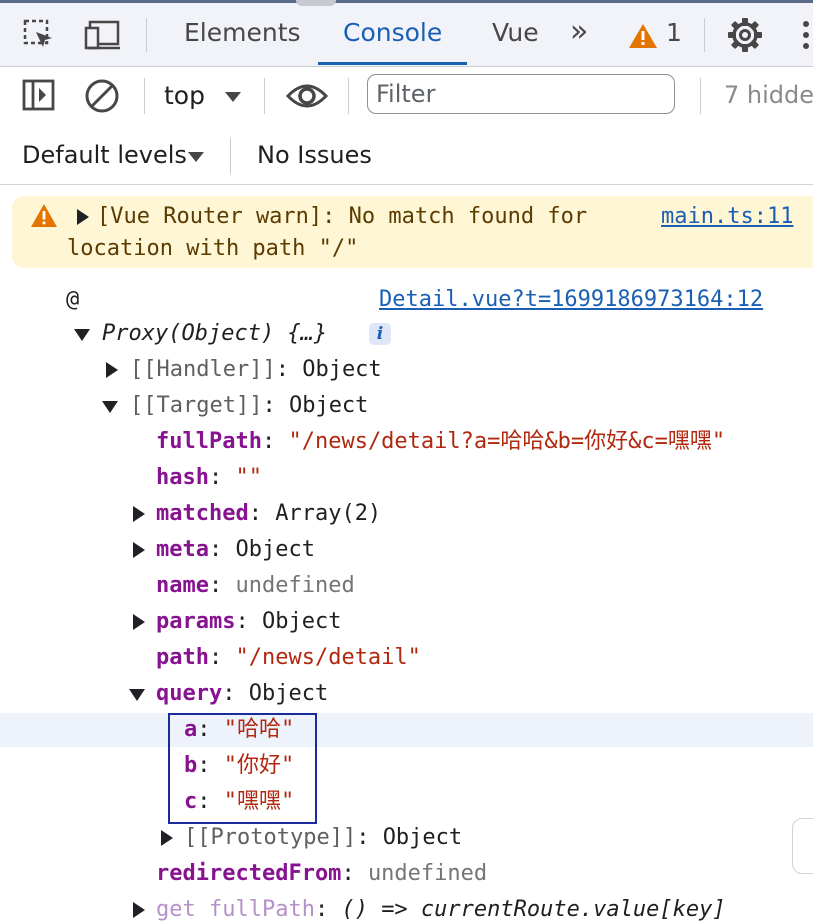 The image size is (813, 924). What do you see at coordinates (392, 63) in the screenshot?
I see `active-tab-indicator` at bounding box center [392, 63].